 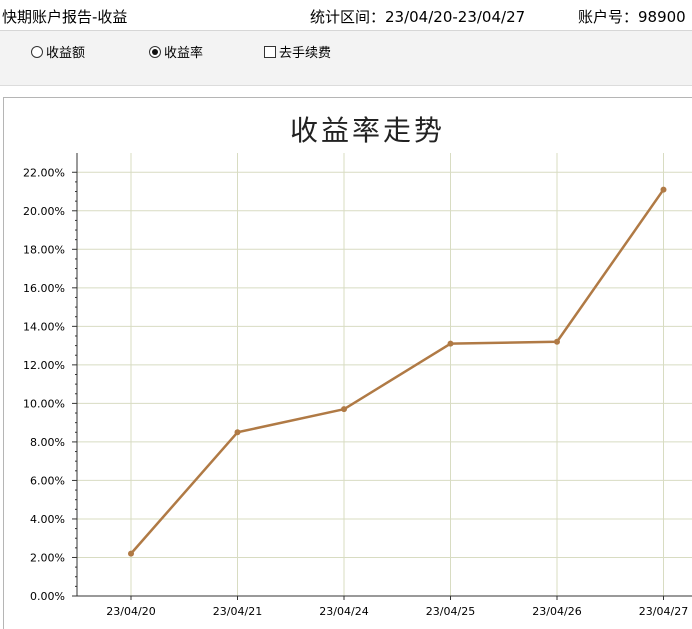 What do you see at coordinates (44, 326) in the screenshot?
I see `y-tick-label: 14.00%` at bounding box center [44, 326].